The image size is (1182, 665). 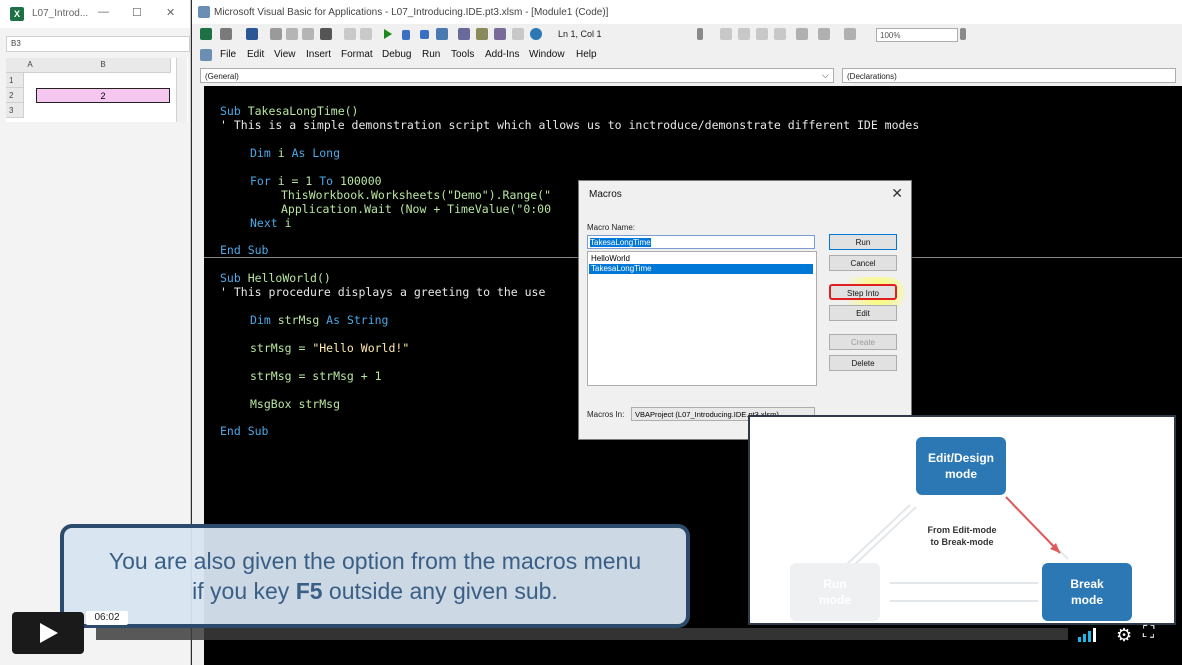 What do you see at coordinates (308, 34) in the screenshot?
I see `paste-icon` at bounding box center [308, 34].